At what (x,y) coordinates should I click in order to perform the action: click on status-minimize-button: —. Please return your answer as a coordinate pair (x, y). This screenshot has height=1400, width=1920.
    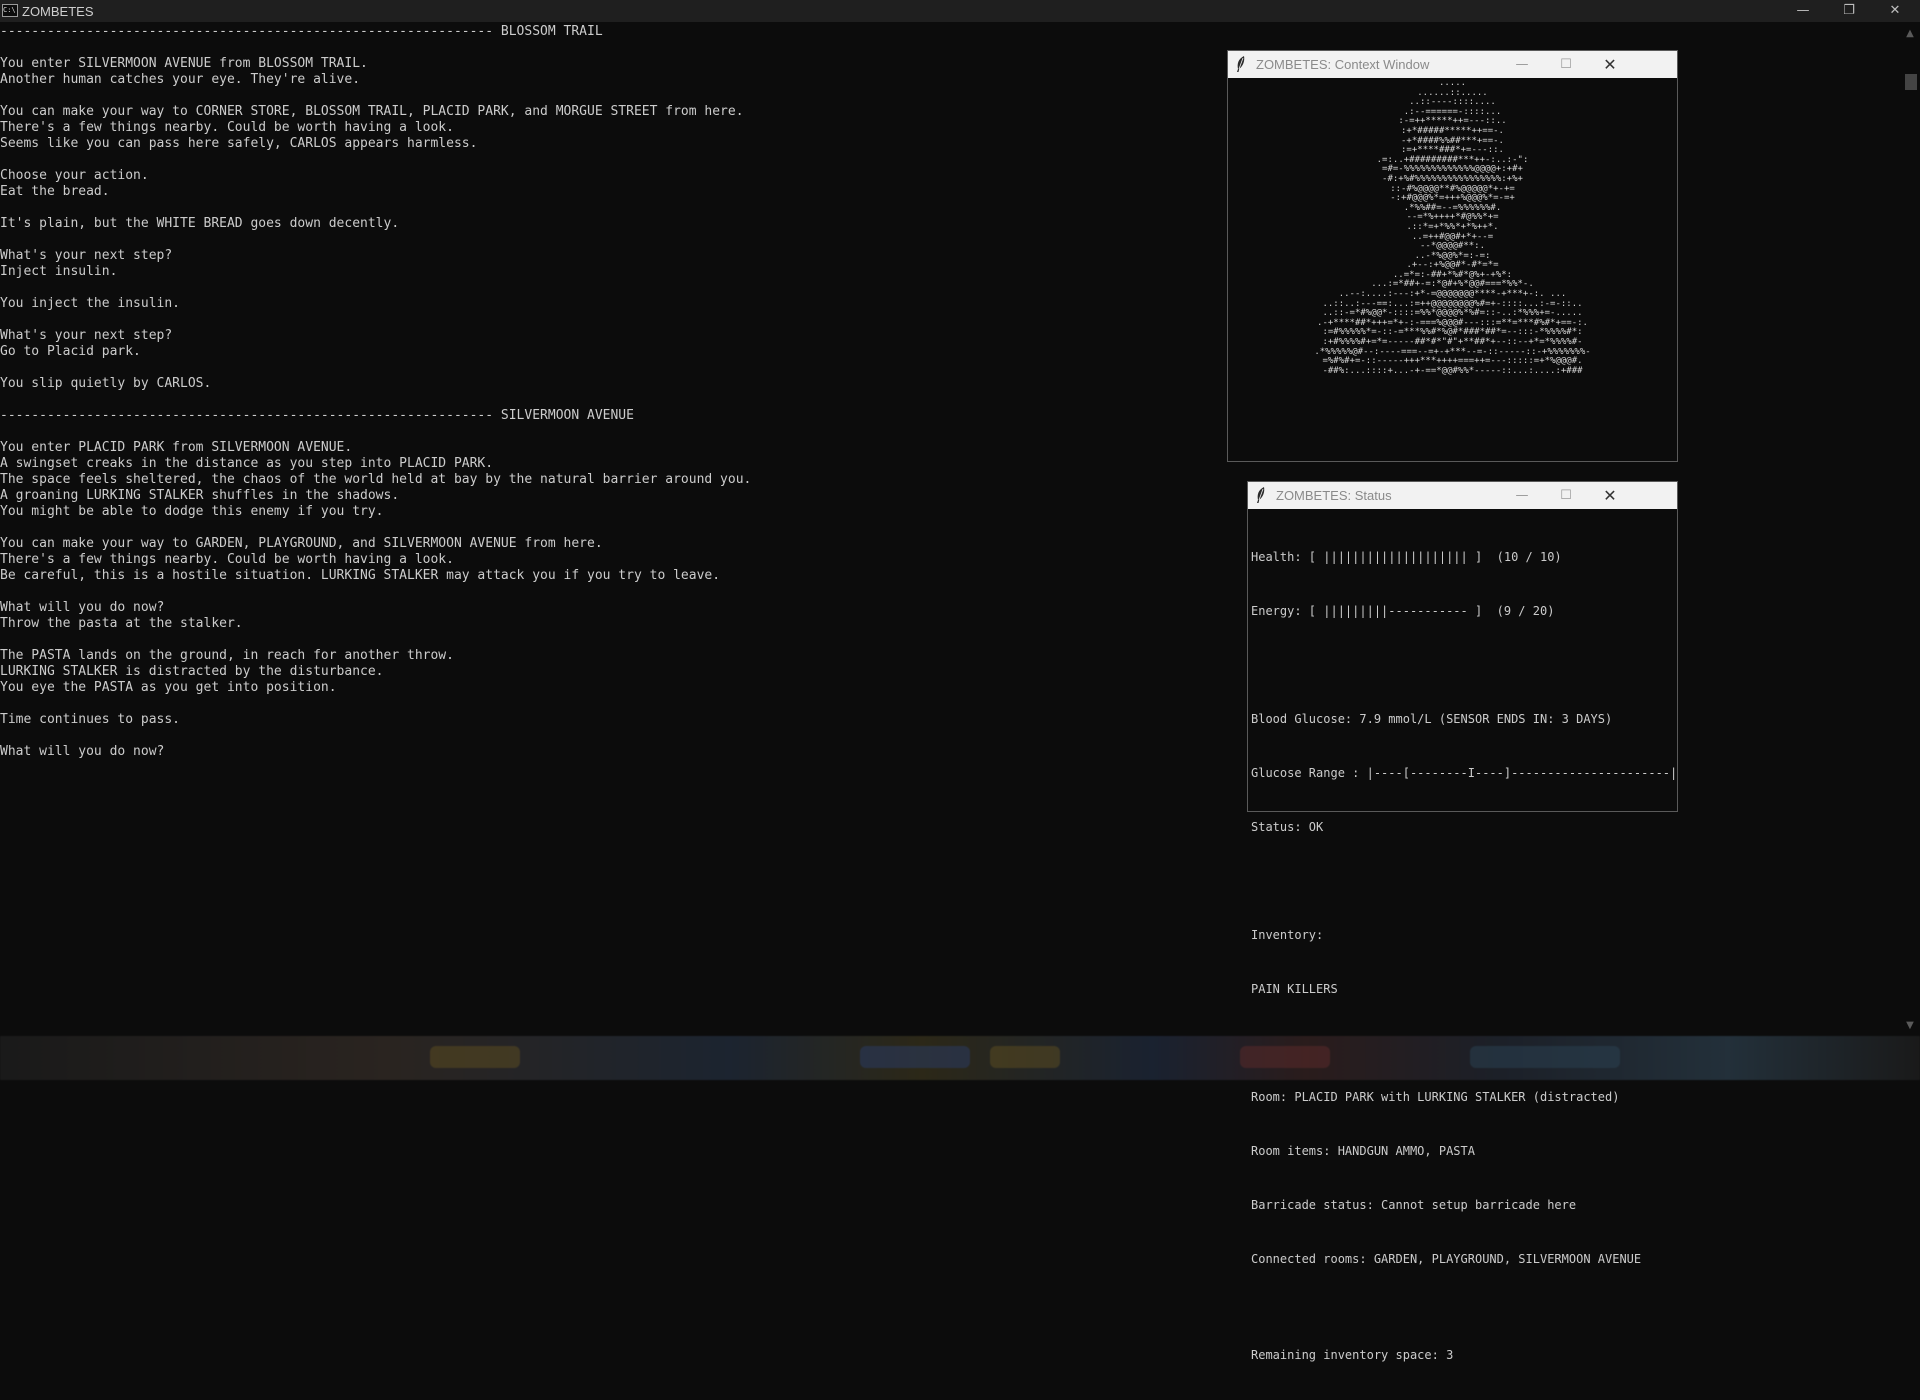
    Looking at the image, I should click on (1522, 495).